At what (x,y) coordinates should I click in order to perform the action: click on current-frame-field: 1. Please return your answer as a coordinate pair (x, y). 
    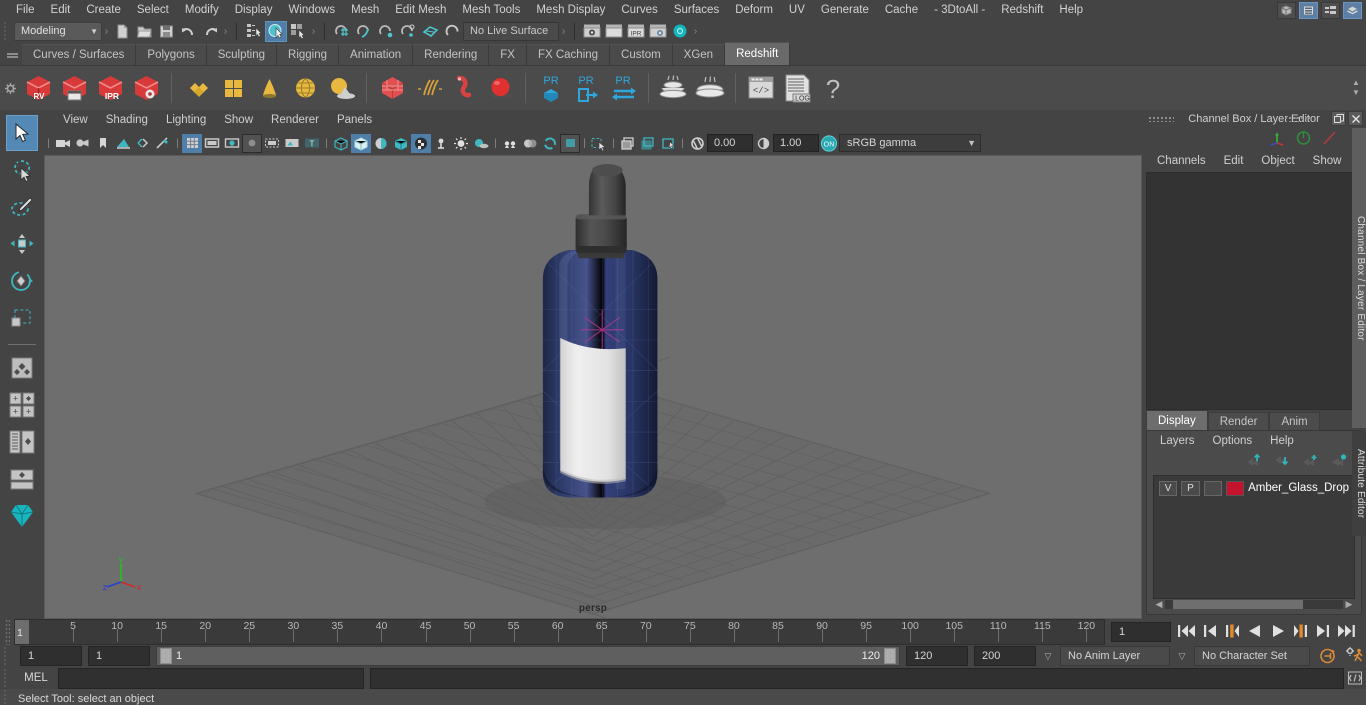
    Looking at the image, I should click on (1141, 632).